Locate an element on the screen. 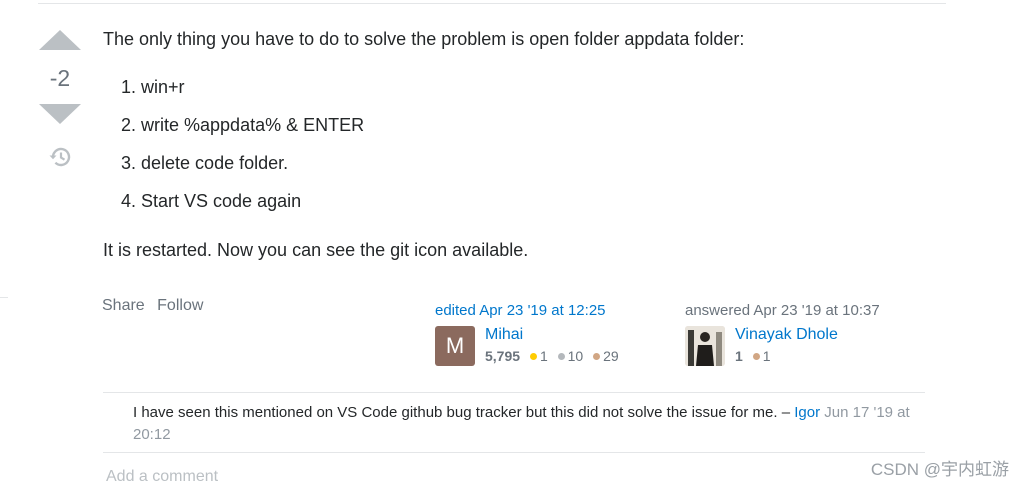 This screenshot has height=486, width=1023. arrow-down-icon is located at coordinates (60, 114).